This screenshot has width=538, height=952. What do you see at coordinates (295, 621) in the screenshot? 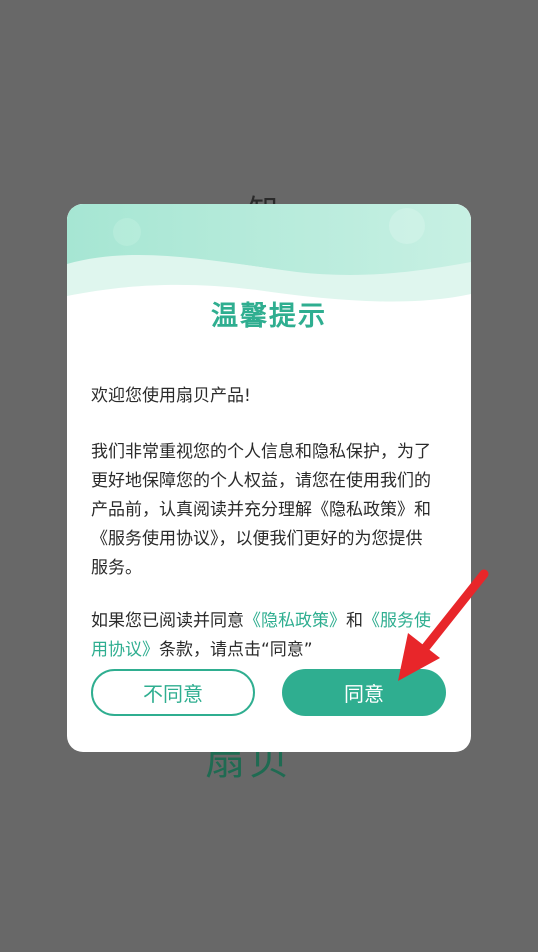
I see `privacy-policy-link: 《隐私政策》` at bounding box center [295, 621].